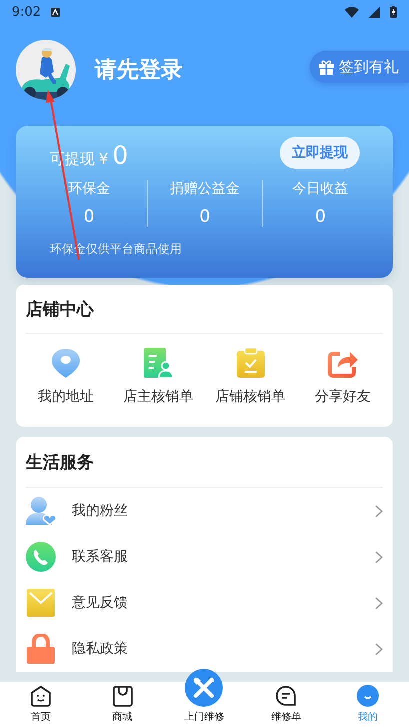  Describe the element at coordinates (393, 12) in the screenshot. I see `battery-icon` at that location.